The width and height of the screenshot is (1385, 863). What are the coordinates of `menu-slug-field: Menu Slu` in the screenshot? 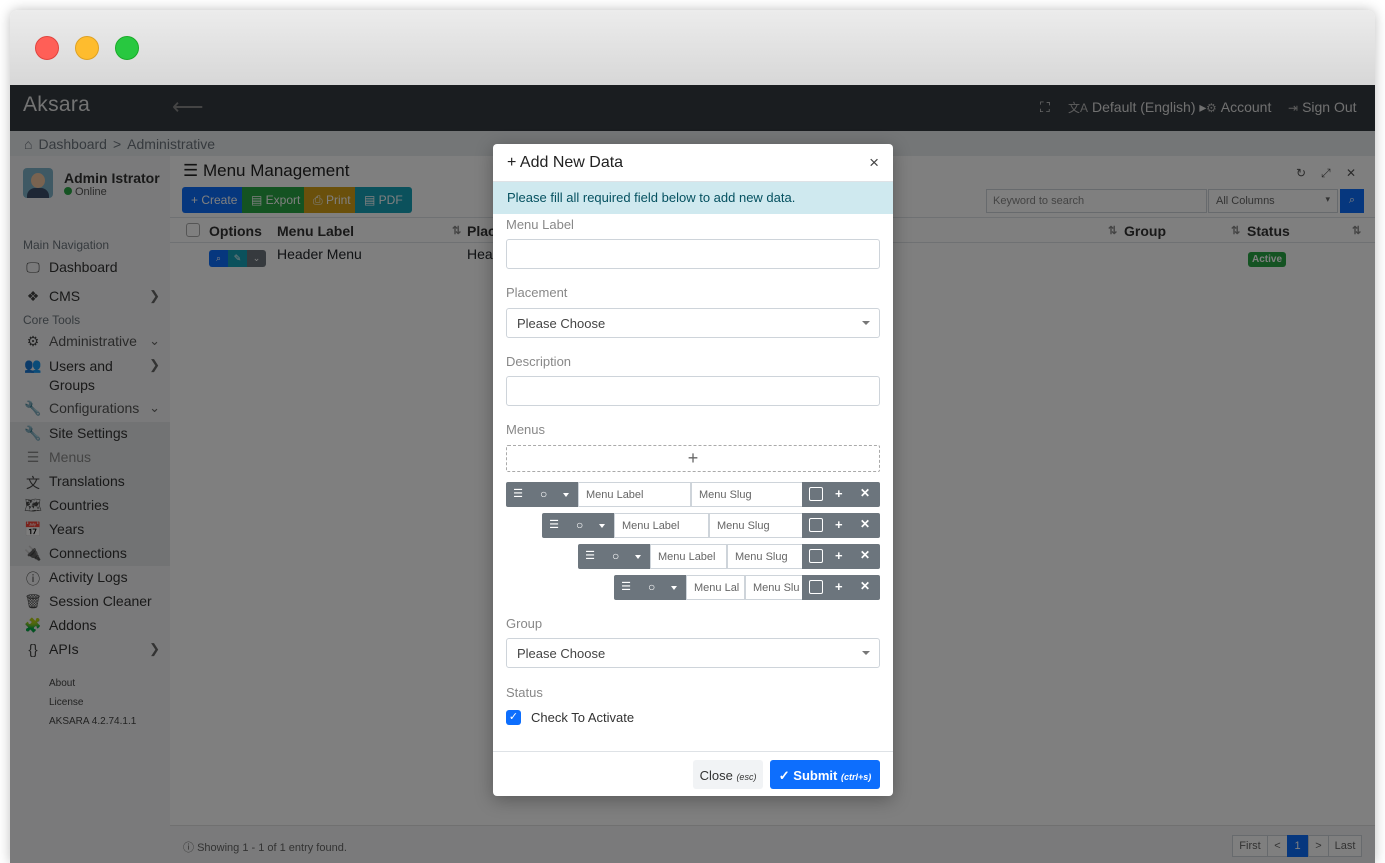 It's located at (774, 587).